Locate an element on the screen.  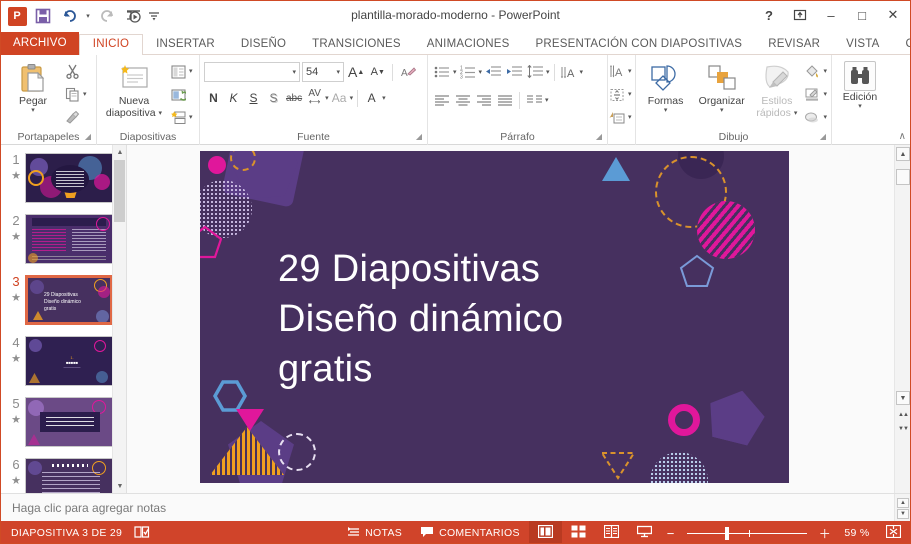
thumbnail-slide-1: 1 ★ is located at coordinates (63, 178).